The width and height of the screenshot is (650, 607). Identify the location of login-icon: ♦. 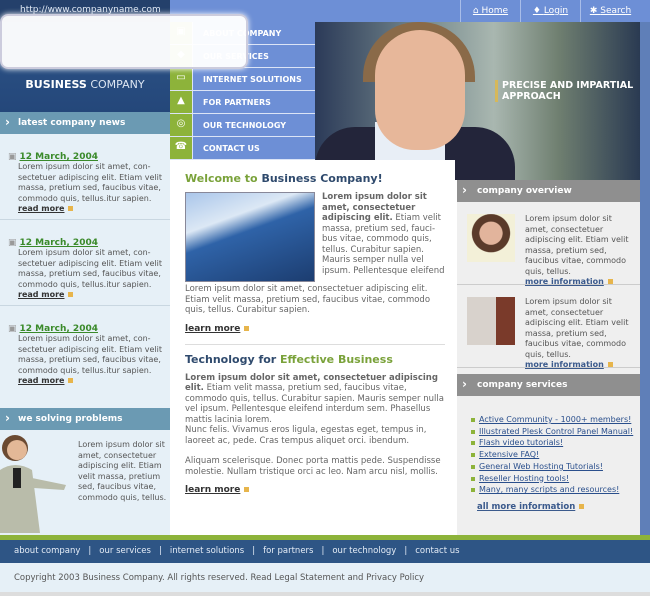
(538, 11).